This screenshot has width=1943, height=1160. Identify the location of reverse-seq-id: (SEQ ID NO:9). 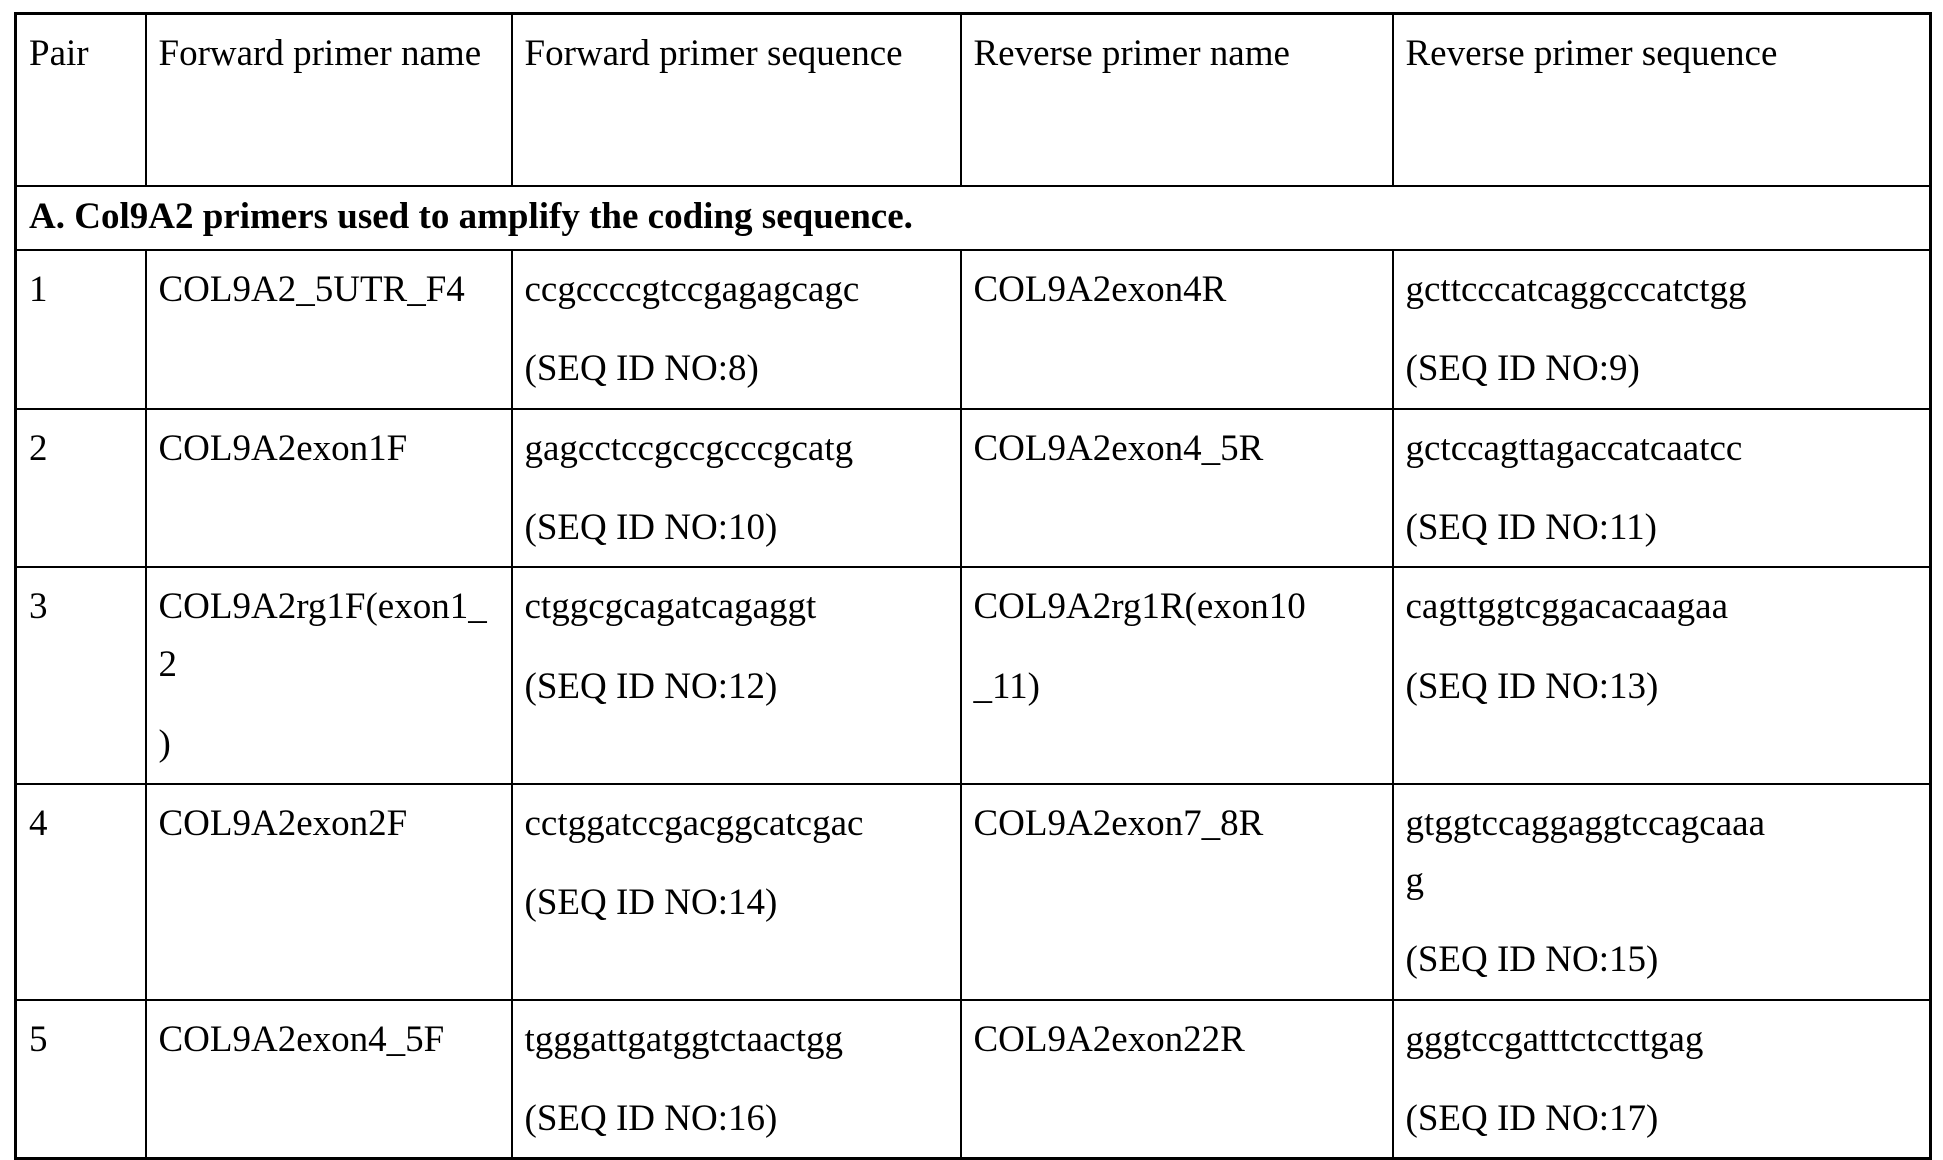
(1522, 369).